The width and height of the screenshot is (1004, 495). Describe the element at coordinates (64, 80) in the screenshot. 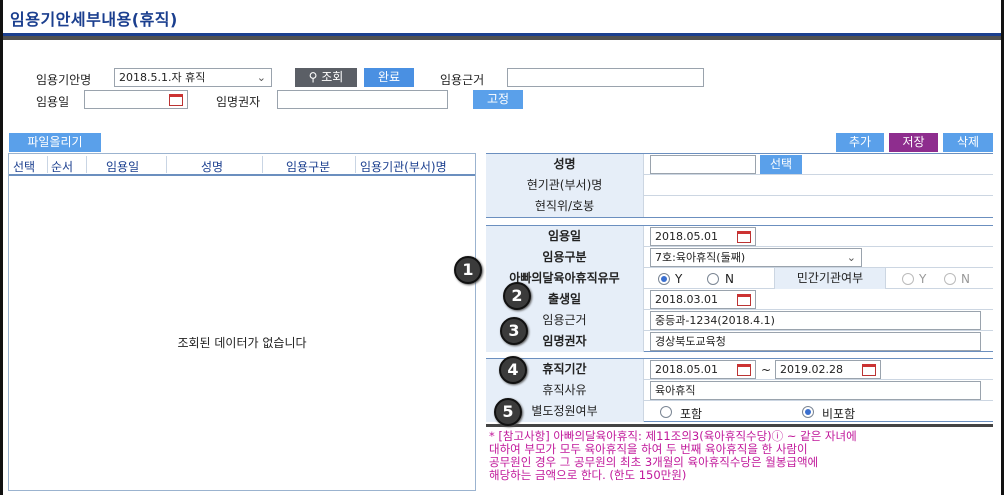

I see `draft-name-label: 임용기안명` at that location.